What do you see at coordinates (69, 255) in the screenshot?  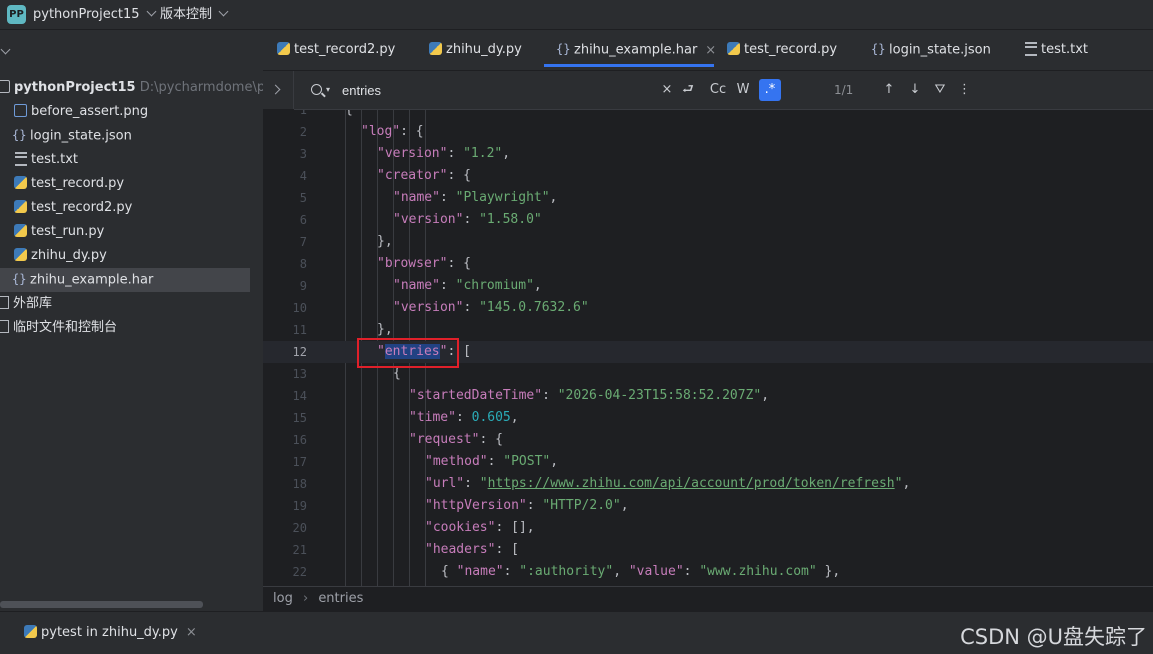 I see `tree-item-label: zhihu_dy.py` at bounding box center [69, 255].